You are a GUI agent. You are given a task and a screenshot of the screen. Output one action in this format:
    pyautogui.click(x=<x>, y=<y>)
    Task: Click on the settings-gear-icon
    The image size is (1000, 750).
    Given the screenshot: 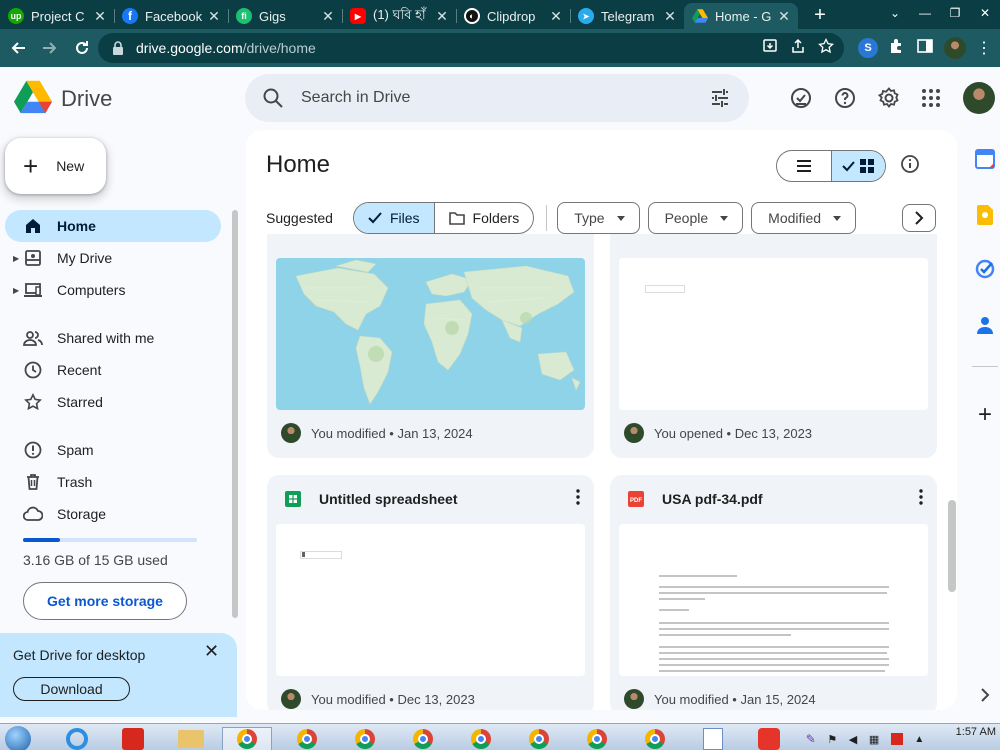 What is the action you would take?
    pyautogui.click(x=889, y=98)
    